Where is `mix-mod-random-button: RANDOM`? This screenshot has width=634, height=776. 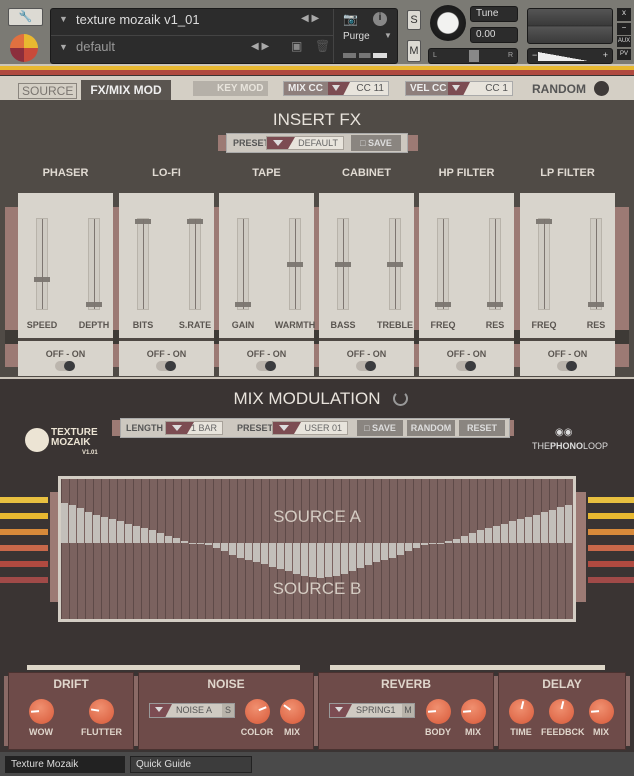
mix-mod-random-button: RANDOM is located at coordinates (431, 428).